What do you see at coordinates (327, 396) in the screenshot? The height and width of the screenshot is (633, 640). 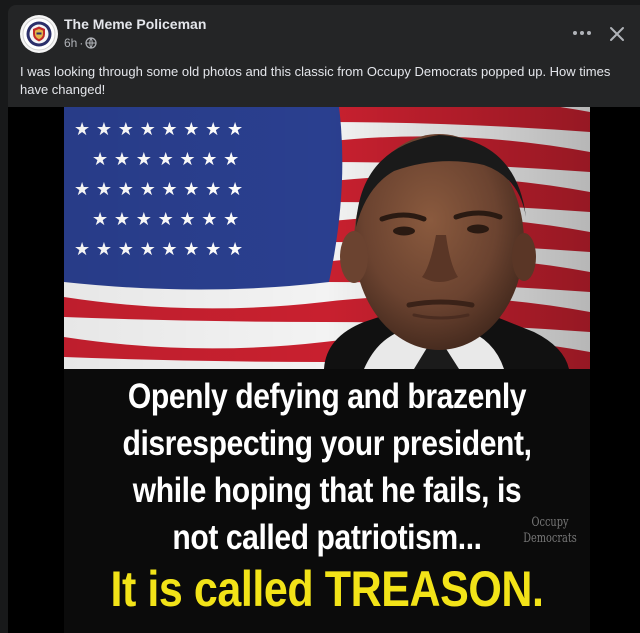 I see `meme-line: Openly defying and brazenly` at bounding box center [327, 396].